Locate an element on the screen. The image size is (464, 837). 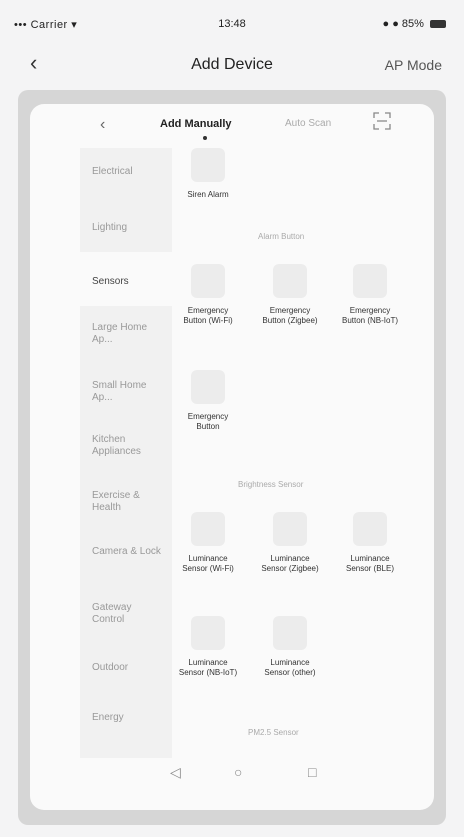
device-luminance-sensor-wifi: Luminance Sensor (Wi-Fi) is located at coordinates (208, 543).